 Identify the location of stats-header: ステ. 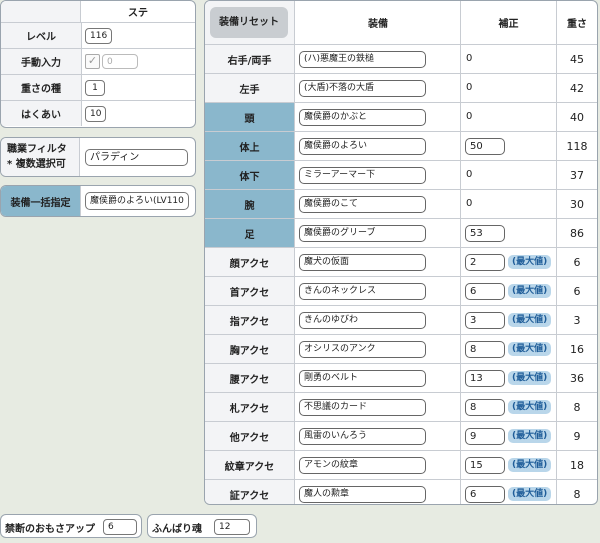
(98, 11).